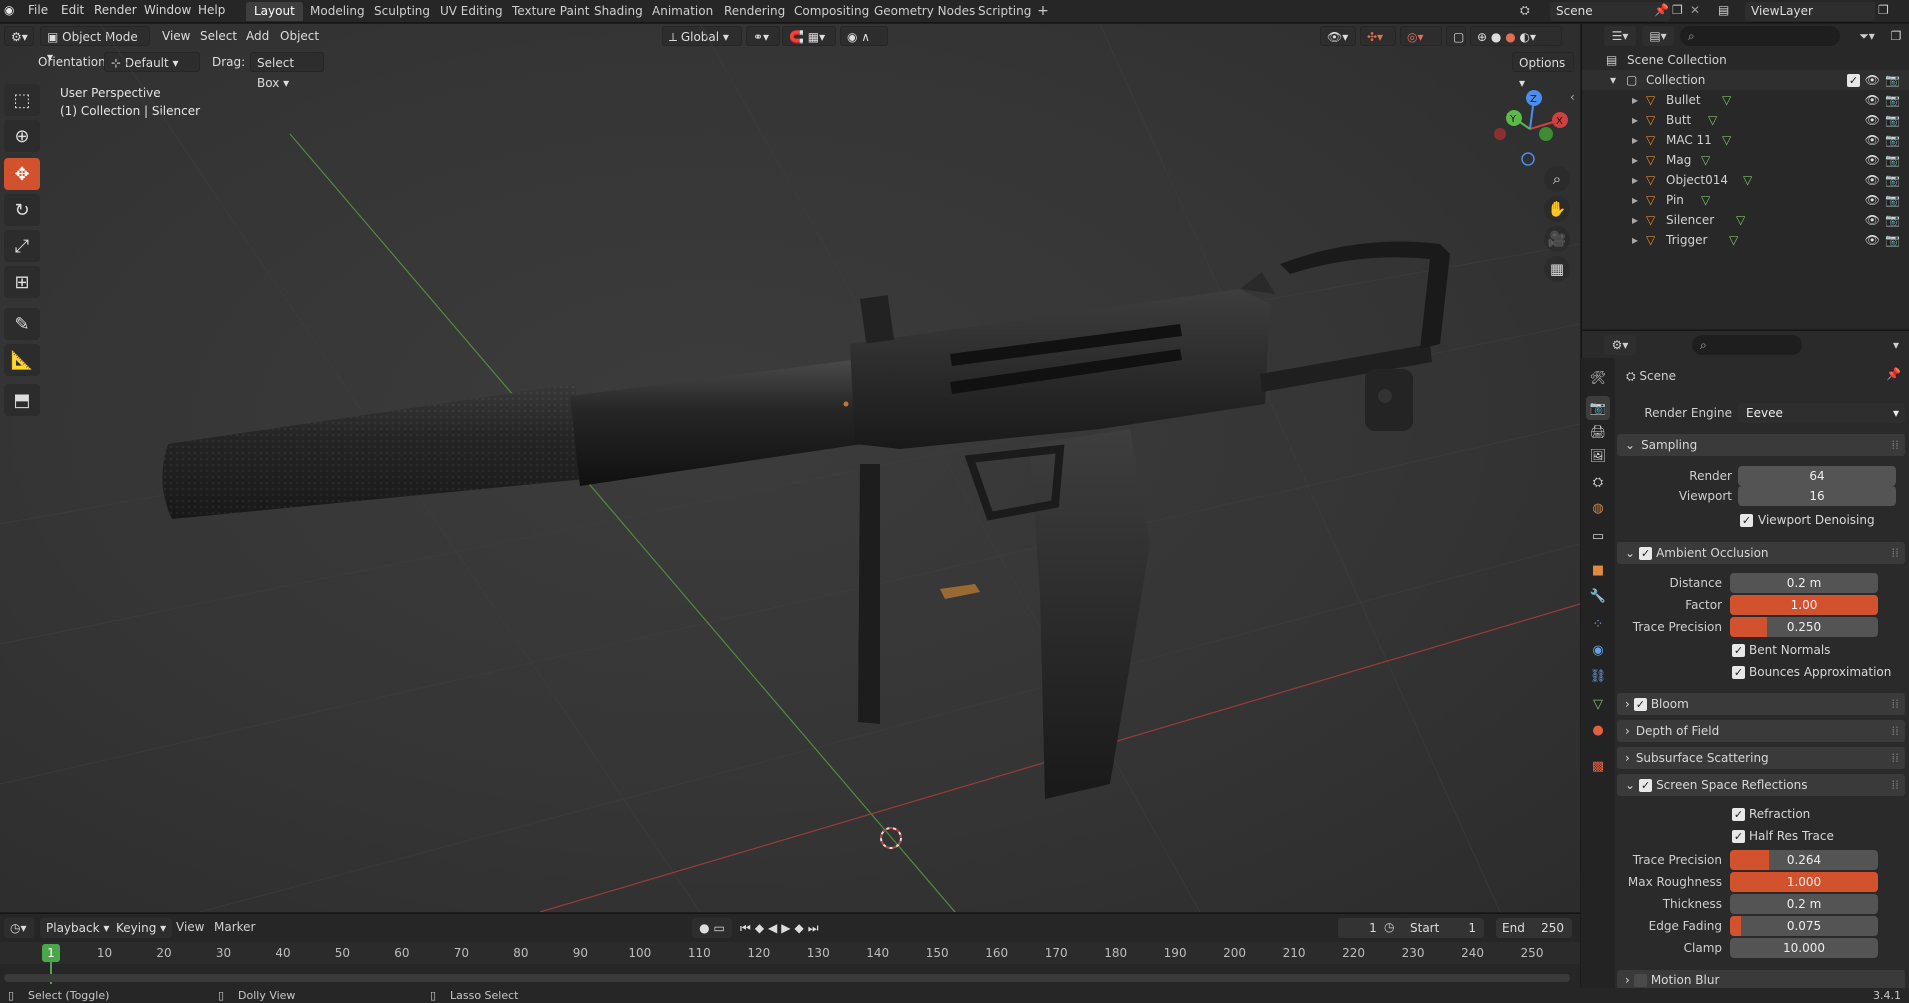  I want to click on tab-uv-editing: UV Editing, so click(471, 11).